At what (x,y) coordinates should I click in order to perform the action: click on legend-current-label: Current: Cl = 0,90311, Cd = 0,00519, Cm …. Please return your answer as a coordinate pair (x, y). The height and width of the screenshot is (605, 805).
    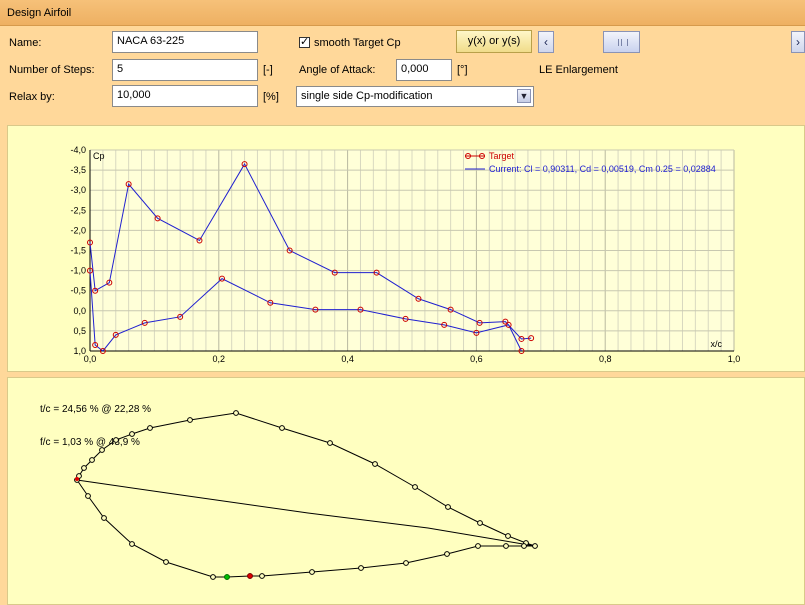
    Looking at the image, I should click on (602, 169).